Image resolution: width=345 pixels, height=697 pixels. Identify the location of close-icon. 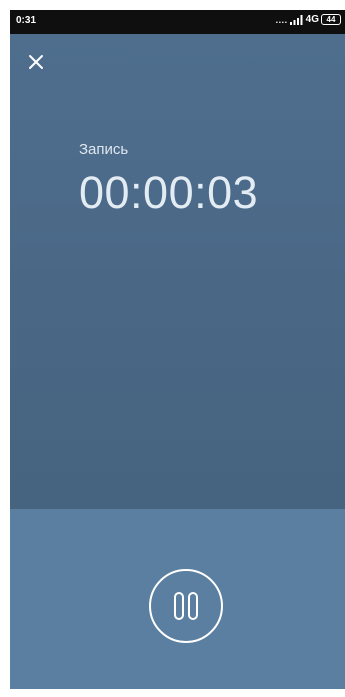
(36, 62).